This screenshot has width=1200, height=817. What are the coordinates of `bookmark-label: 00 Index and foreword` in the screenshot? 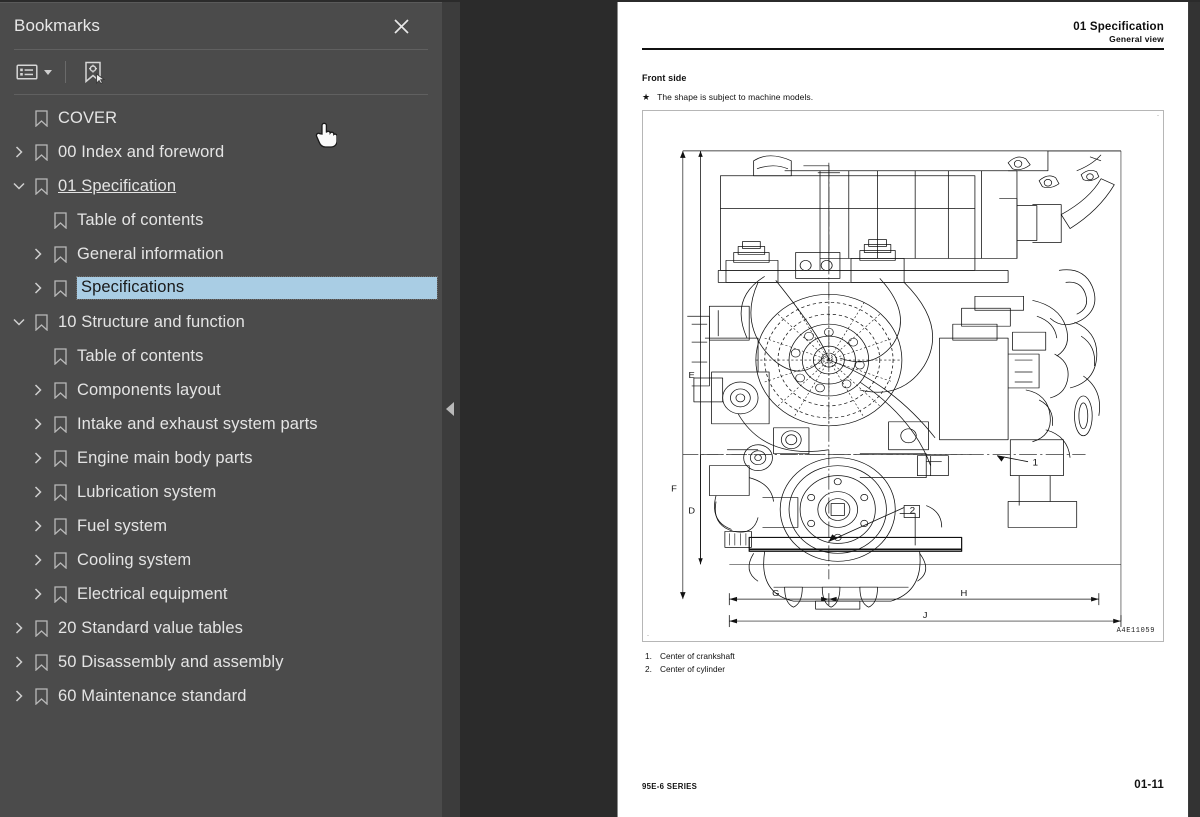 It's located at (141, 151).